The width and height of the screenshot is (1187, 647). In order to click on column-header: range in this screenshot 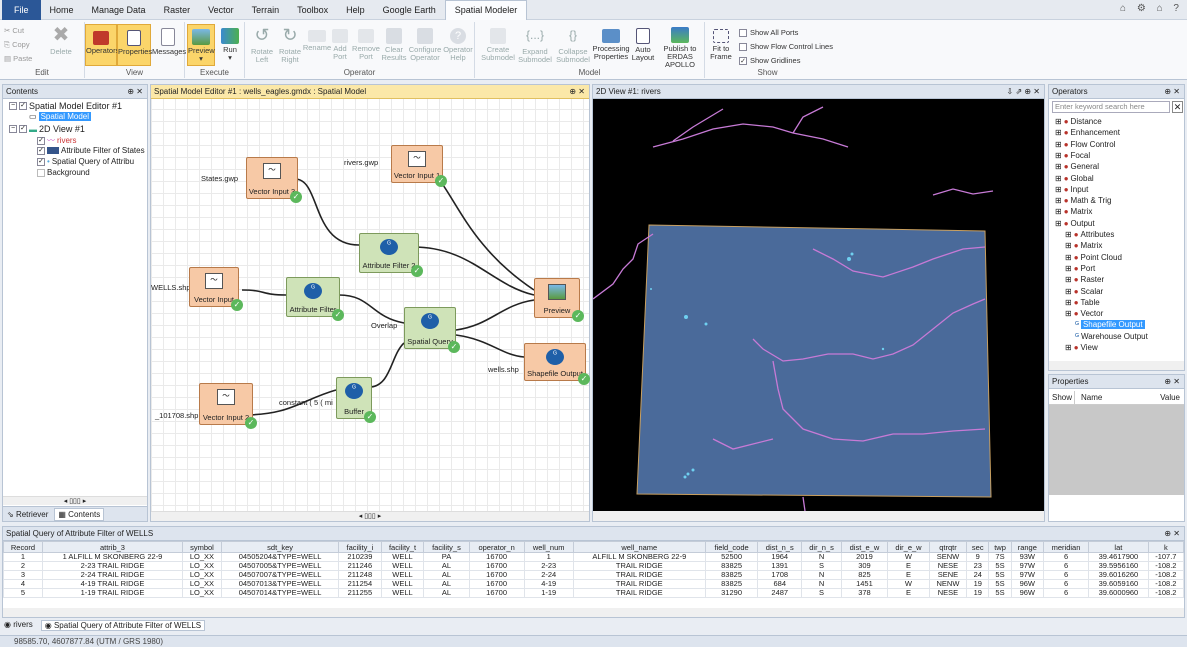, I will do `click(1027, 547)`.